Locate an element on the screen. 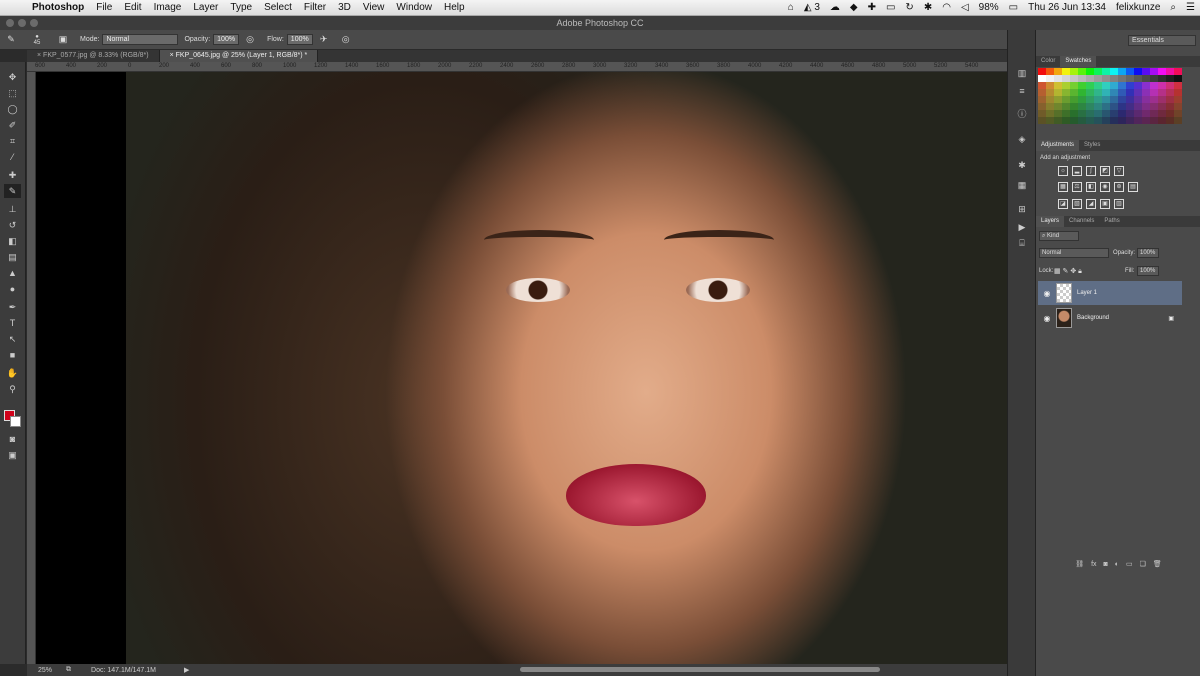 Image resolution: width=1200 pixels, height=676 pixels. invert-icon: ◪ is located at coordinates (1063, 204).